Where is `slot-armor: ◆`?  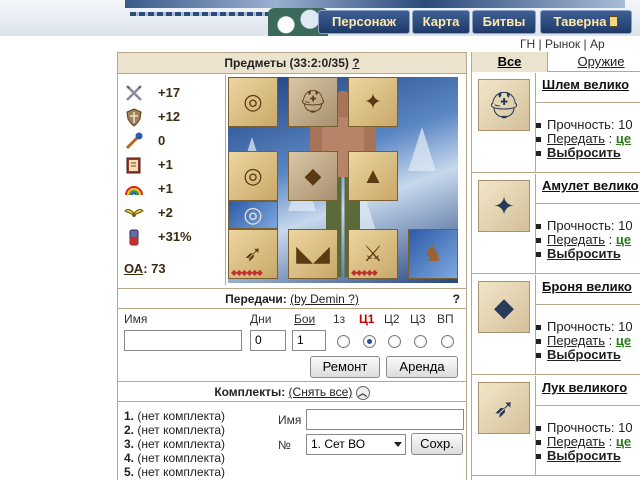 slot-armor: ◆ is located at coordinates (313, 176).